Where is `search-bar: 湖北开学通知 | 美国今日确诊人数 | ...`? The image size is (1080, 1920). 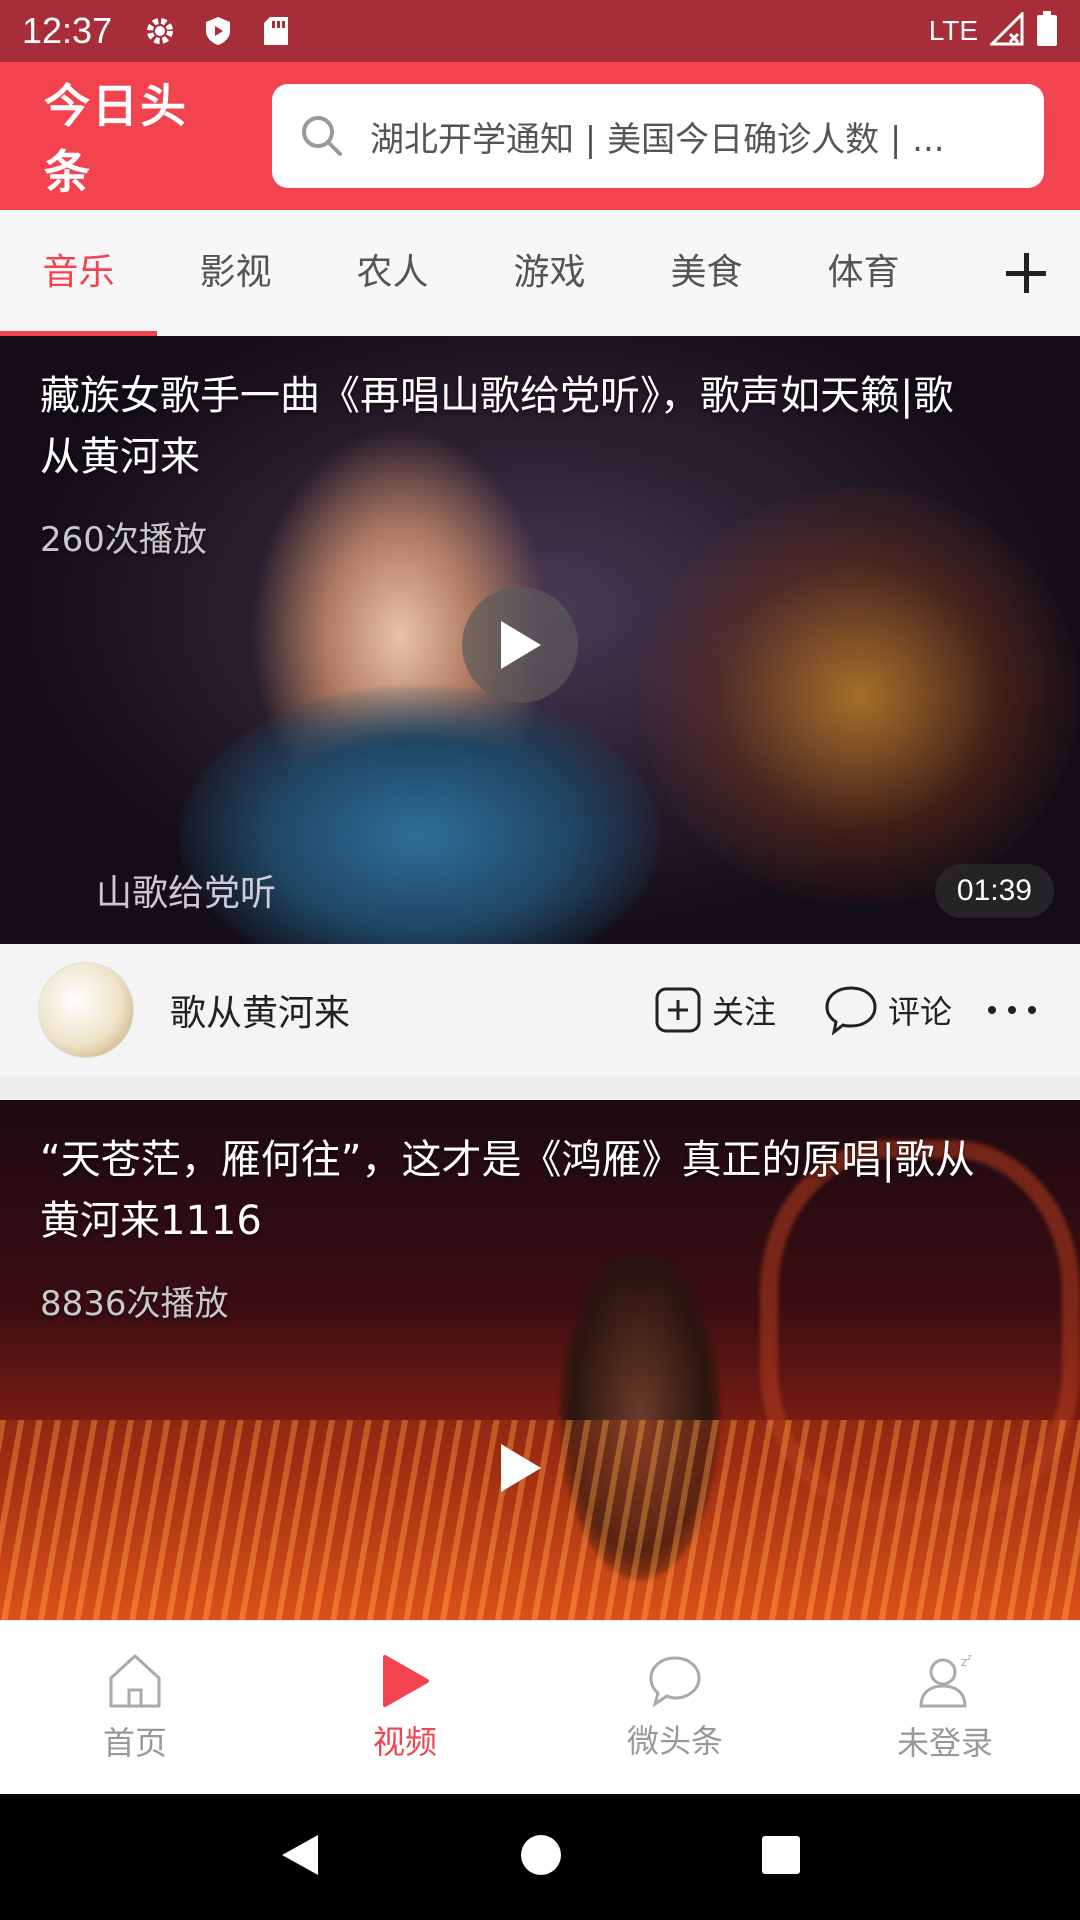 search-bar: 湖北开学通知 | 美国今日确诊人数 | ... is located at coordinates (658, 136).